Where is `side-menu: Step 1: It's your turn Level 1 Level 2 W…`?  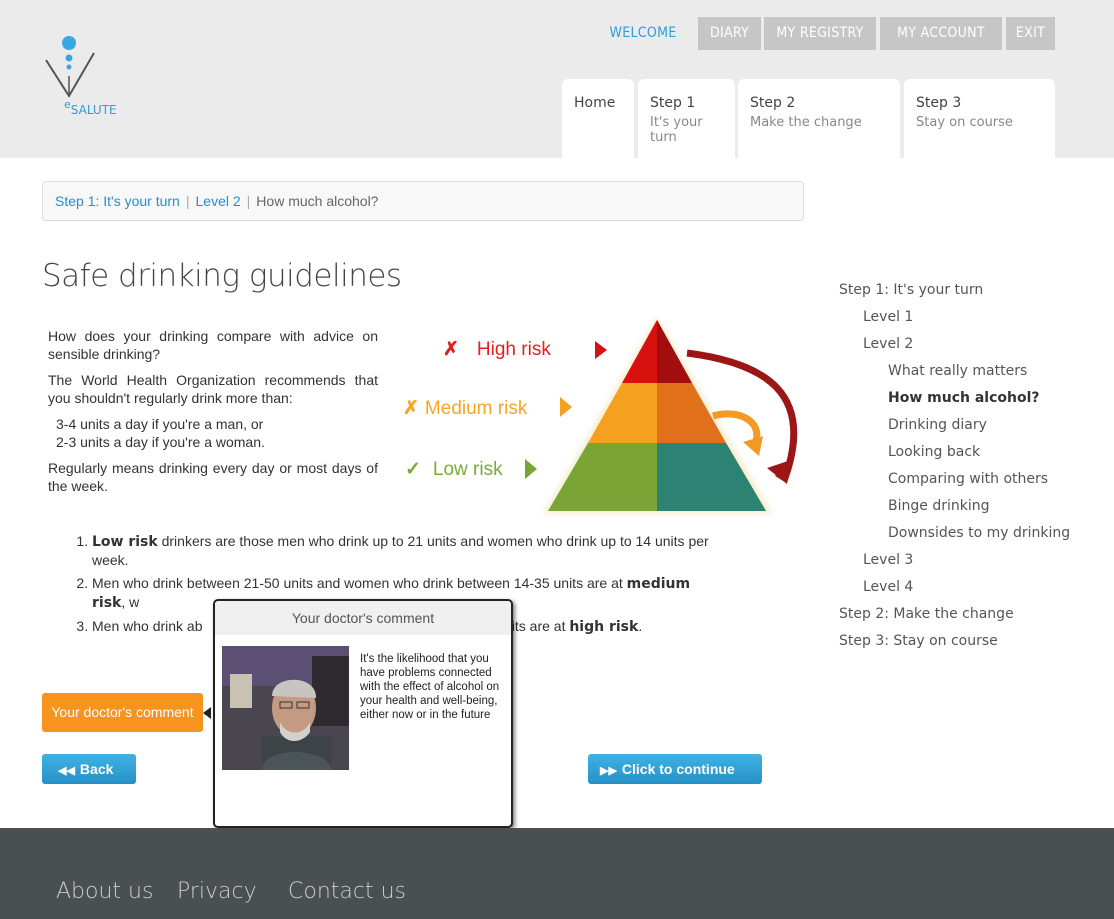 side-menu: Step 1: It's your turn Level 1 Level 2 W… is located at coordinates (974, 469).